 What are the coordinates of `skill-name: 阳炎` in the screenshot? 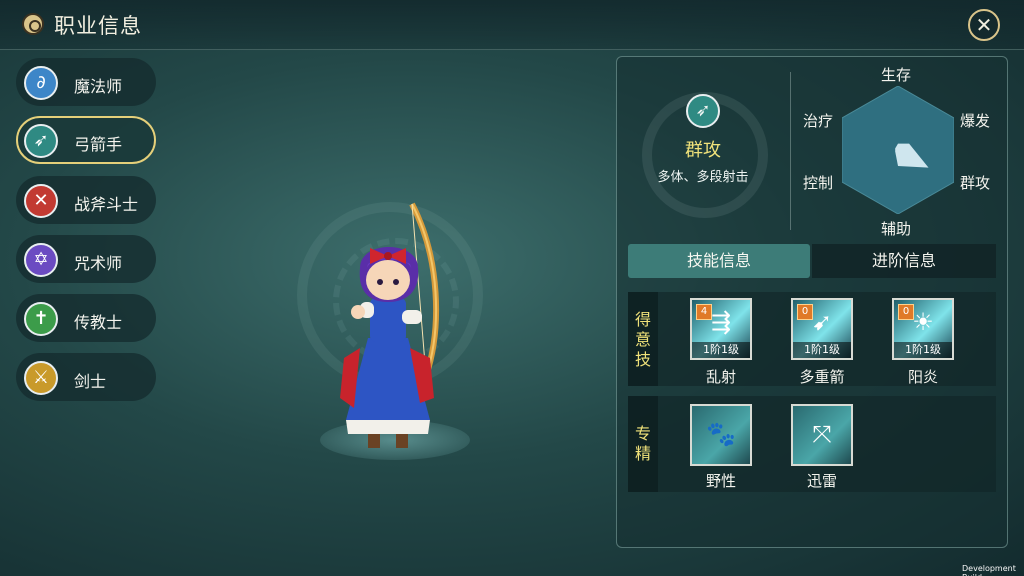 It's located at (922, 377).